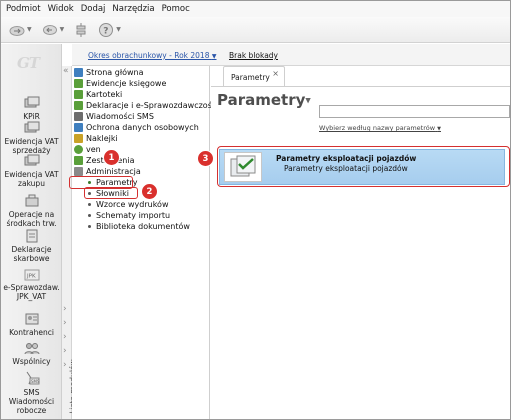  I want to click on step-badge-3: 3, so click(205, 158).